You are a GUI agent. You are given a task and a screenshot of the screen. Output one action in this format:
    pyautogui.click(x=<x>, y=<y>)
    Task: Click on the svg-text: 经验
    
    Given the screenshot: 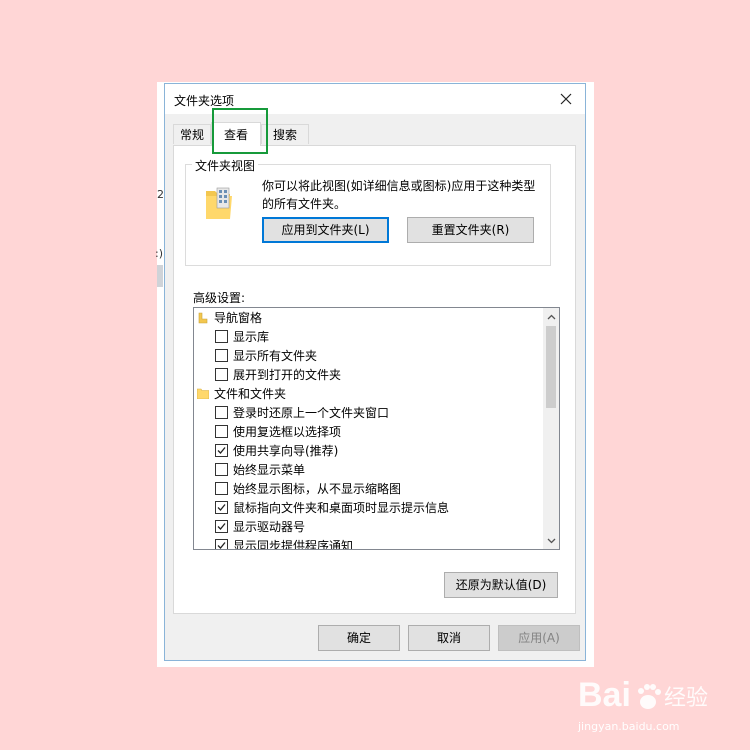 What is the action you would take?
    pyautogui.click(x=686, y=698)
    